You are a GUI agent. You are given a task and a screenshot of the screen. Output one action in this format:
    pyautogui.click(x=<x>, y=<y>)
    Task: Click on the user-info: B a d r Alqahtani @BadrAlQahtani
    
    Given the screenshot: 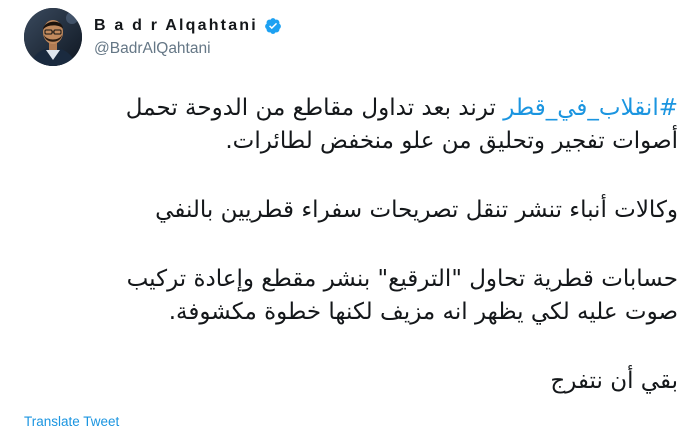 What is the action you would take?
    pyautogui.click(x=188, y=37)
    